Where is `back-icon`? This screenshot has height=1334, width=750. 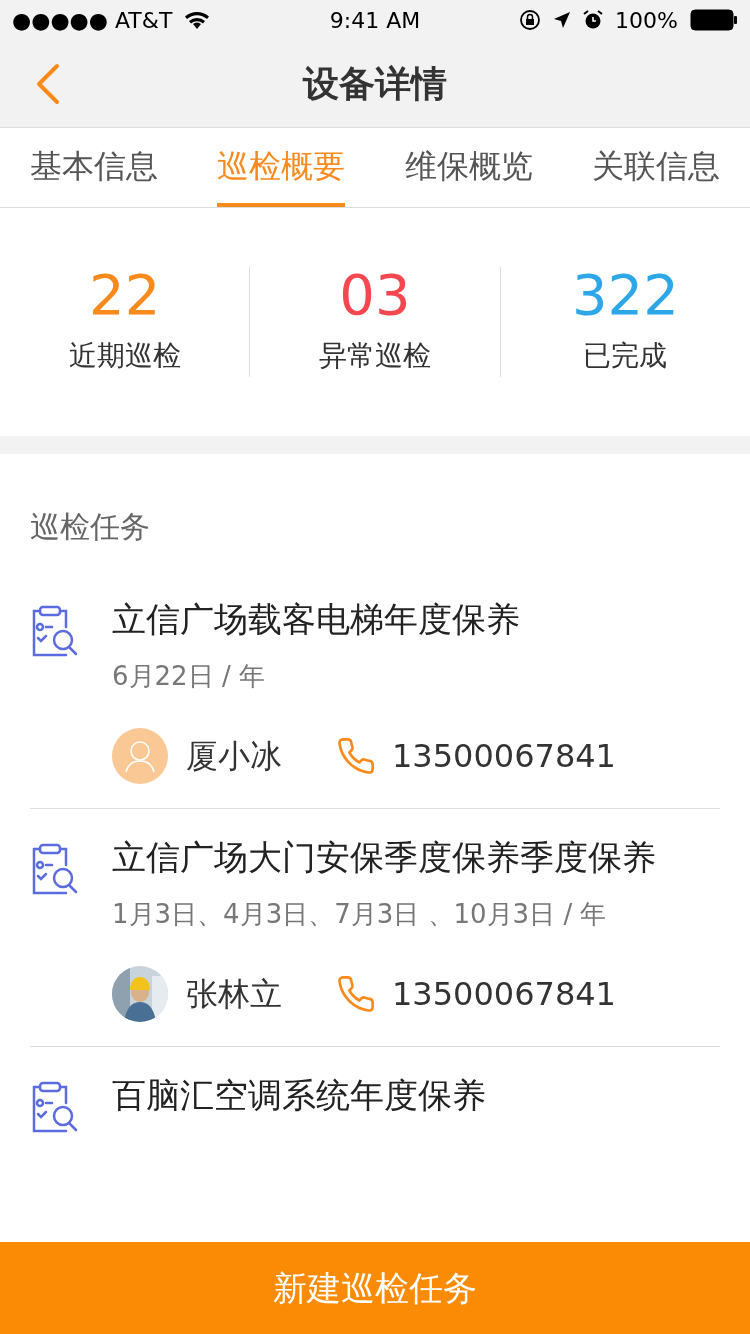 back-icon is located at coordinates (48, 83).